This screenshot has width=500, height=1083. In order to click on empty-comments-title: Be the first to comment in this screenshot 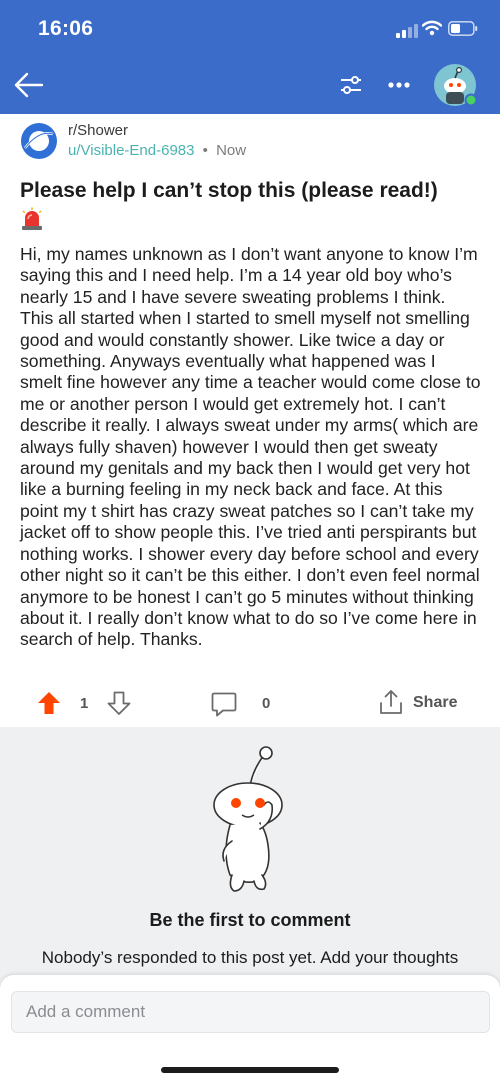, I will do `click(250, 920)`.